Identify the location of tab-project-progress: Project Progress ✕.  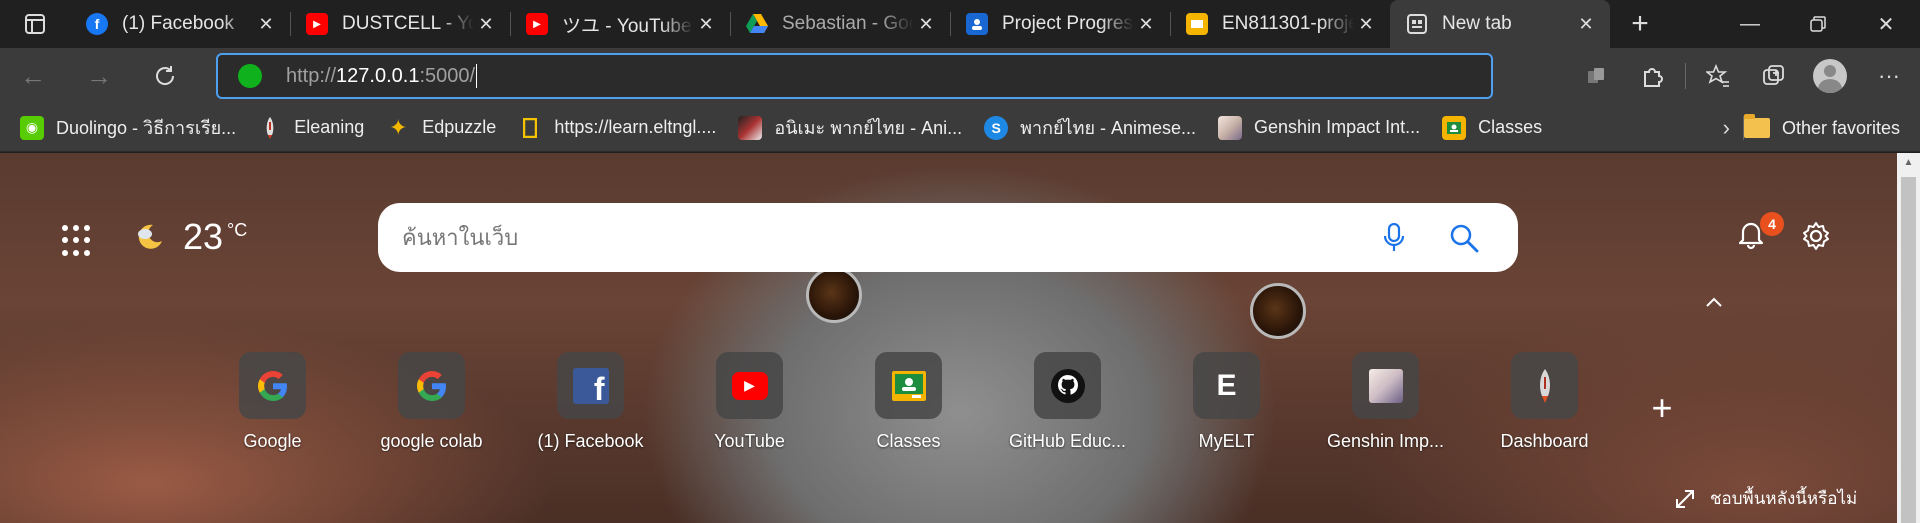
(1060, 24).